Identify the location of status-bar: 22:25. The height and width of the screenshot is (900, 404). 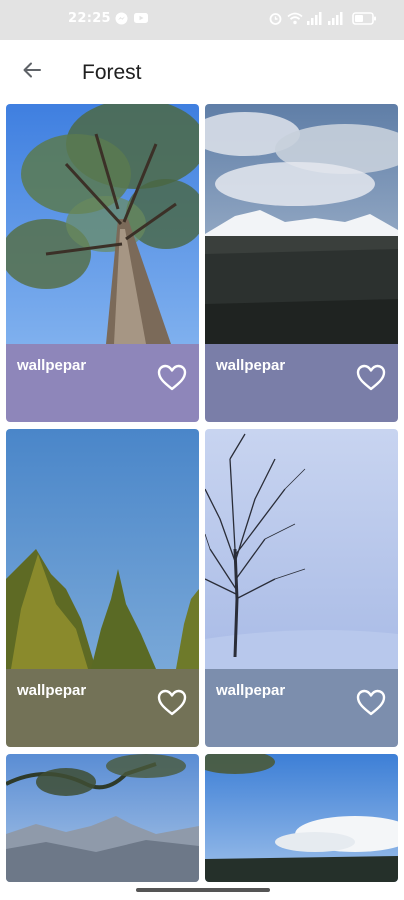
(202, 20).